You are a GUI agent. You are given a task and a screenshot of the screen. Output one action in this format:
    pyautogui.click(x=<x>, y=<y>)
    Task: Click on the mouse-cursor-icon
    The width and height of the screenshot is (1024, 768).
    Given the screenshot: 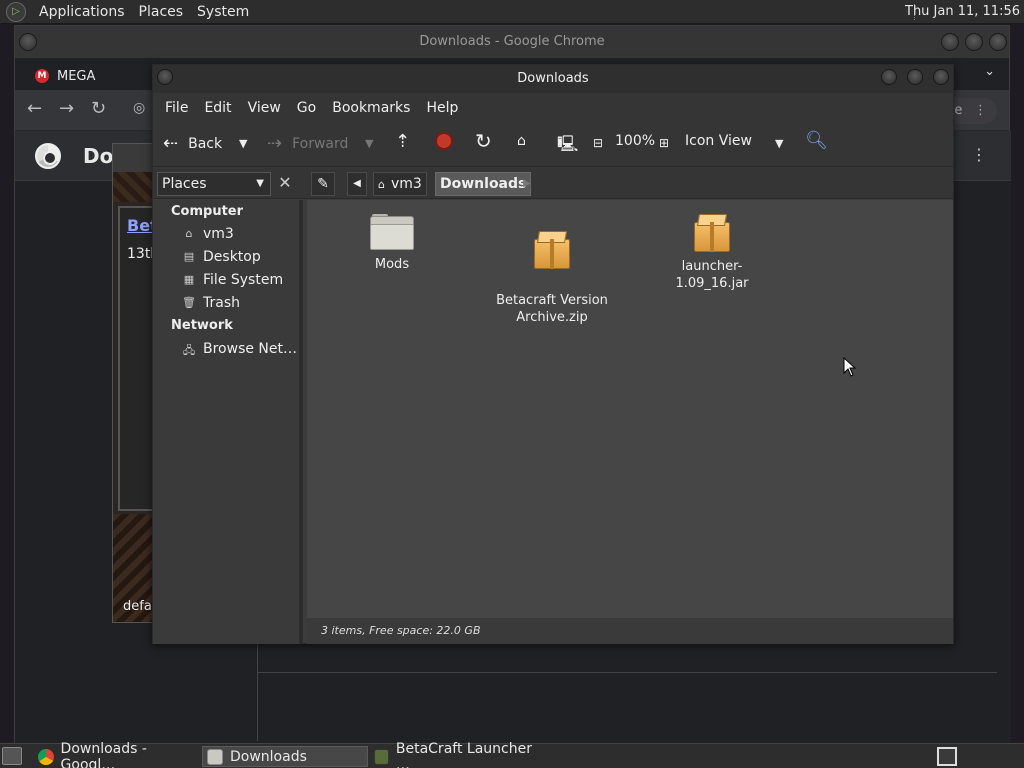 What is the action you would take?
    pyautogui.click(x=850, y=367)
    